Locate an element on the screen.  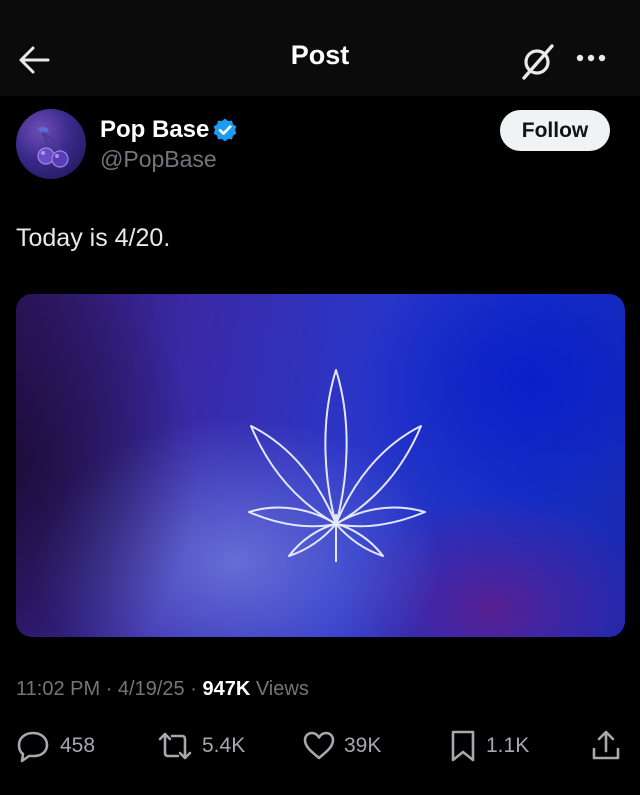
post-time: 11:02 PM is located at coordinates (58, 689).